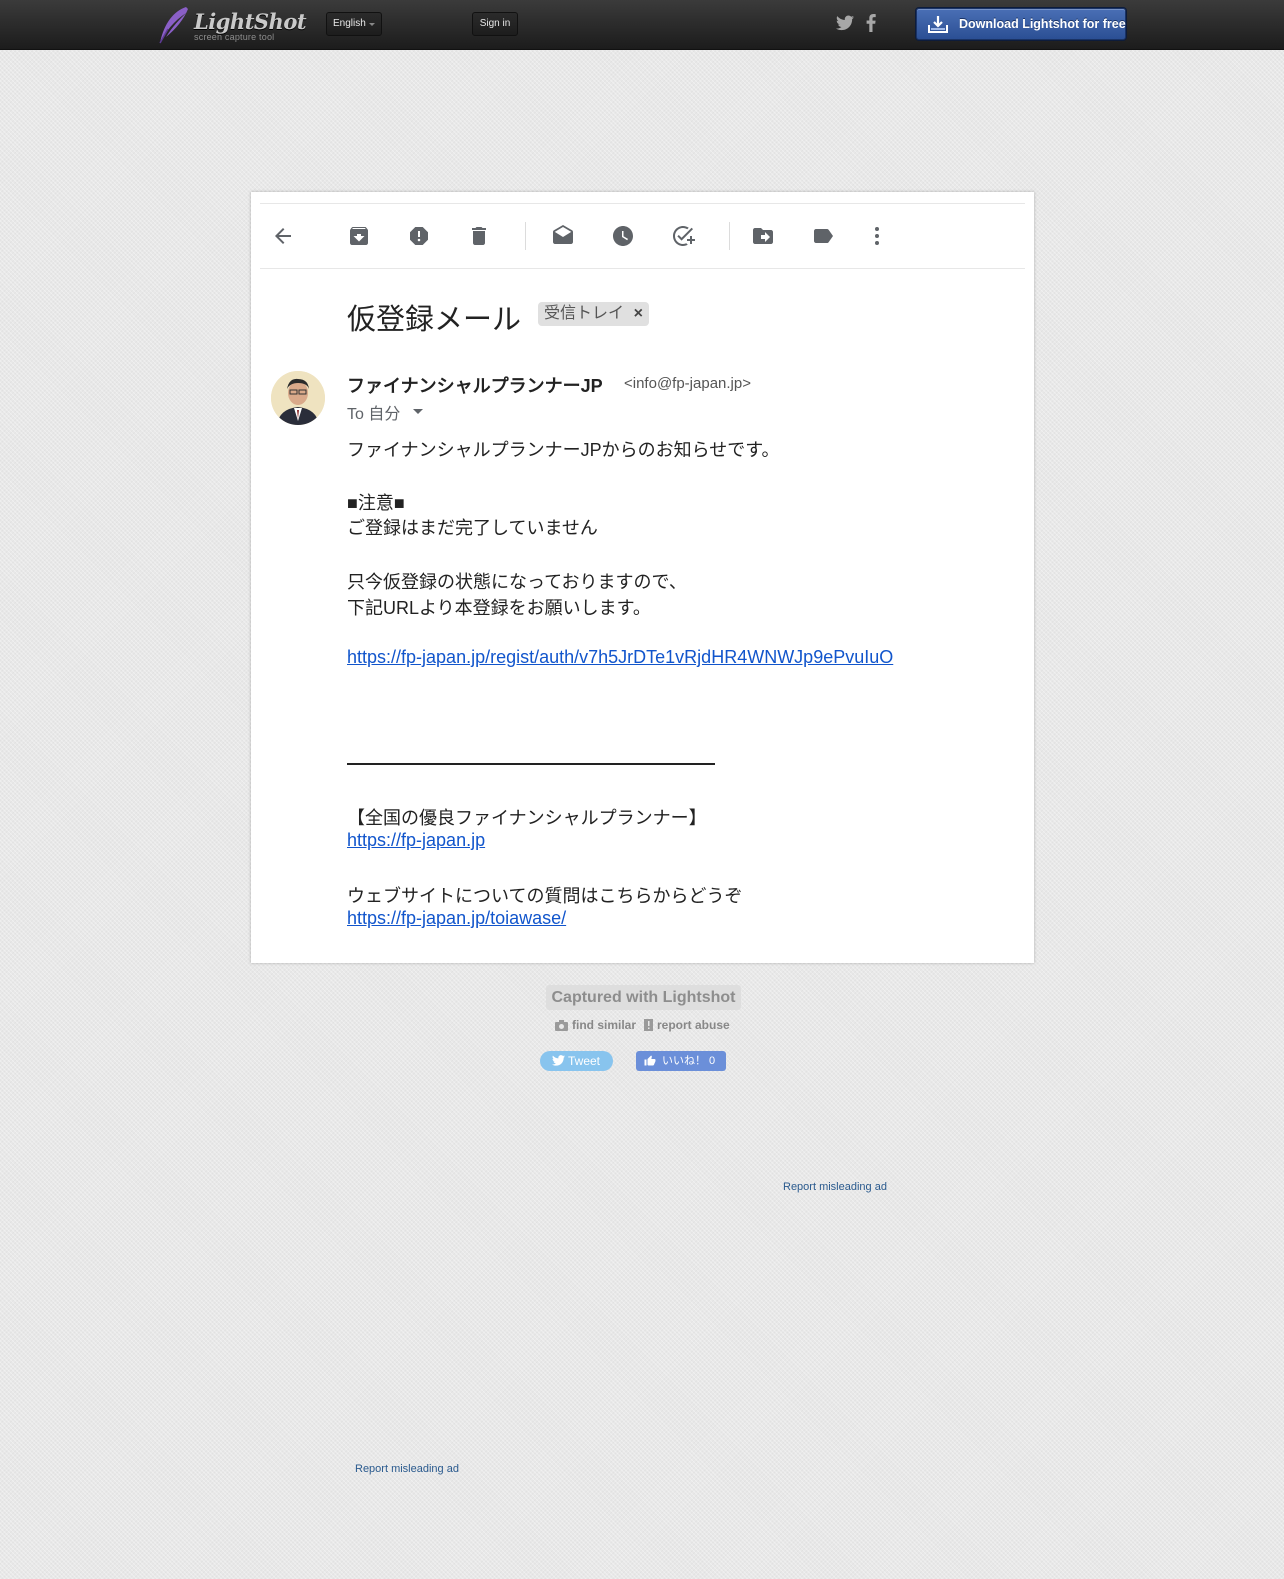  Describe the element at coordinates (763, 236) in the screenshot. I see `move-to-icon` at that location.